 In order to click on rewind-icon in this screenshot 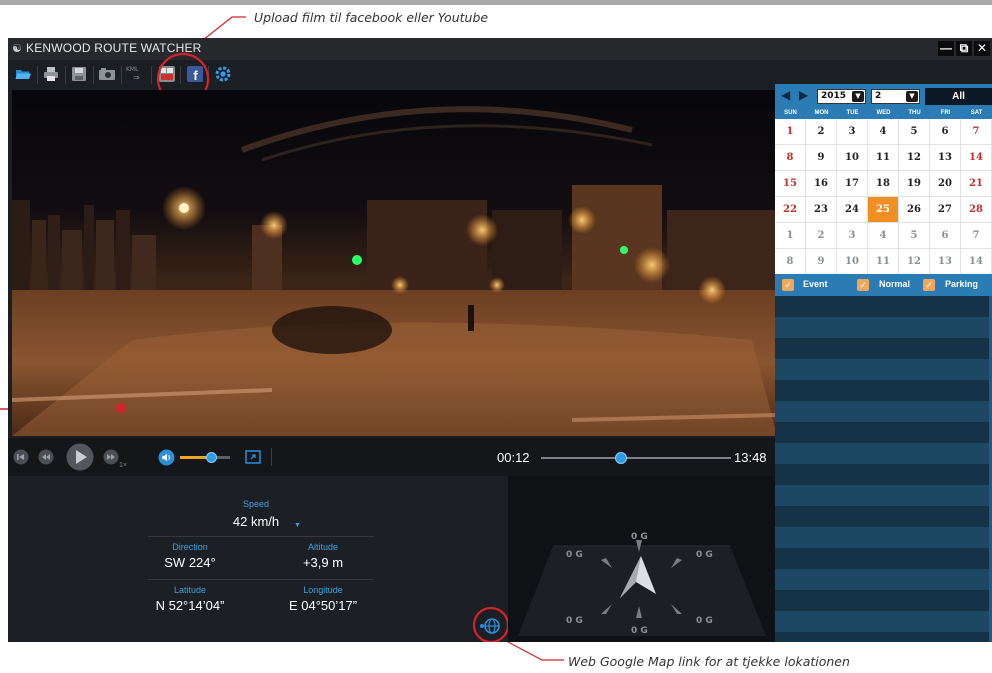, I will do `click(46, 457)`.